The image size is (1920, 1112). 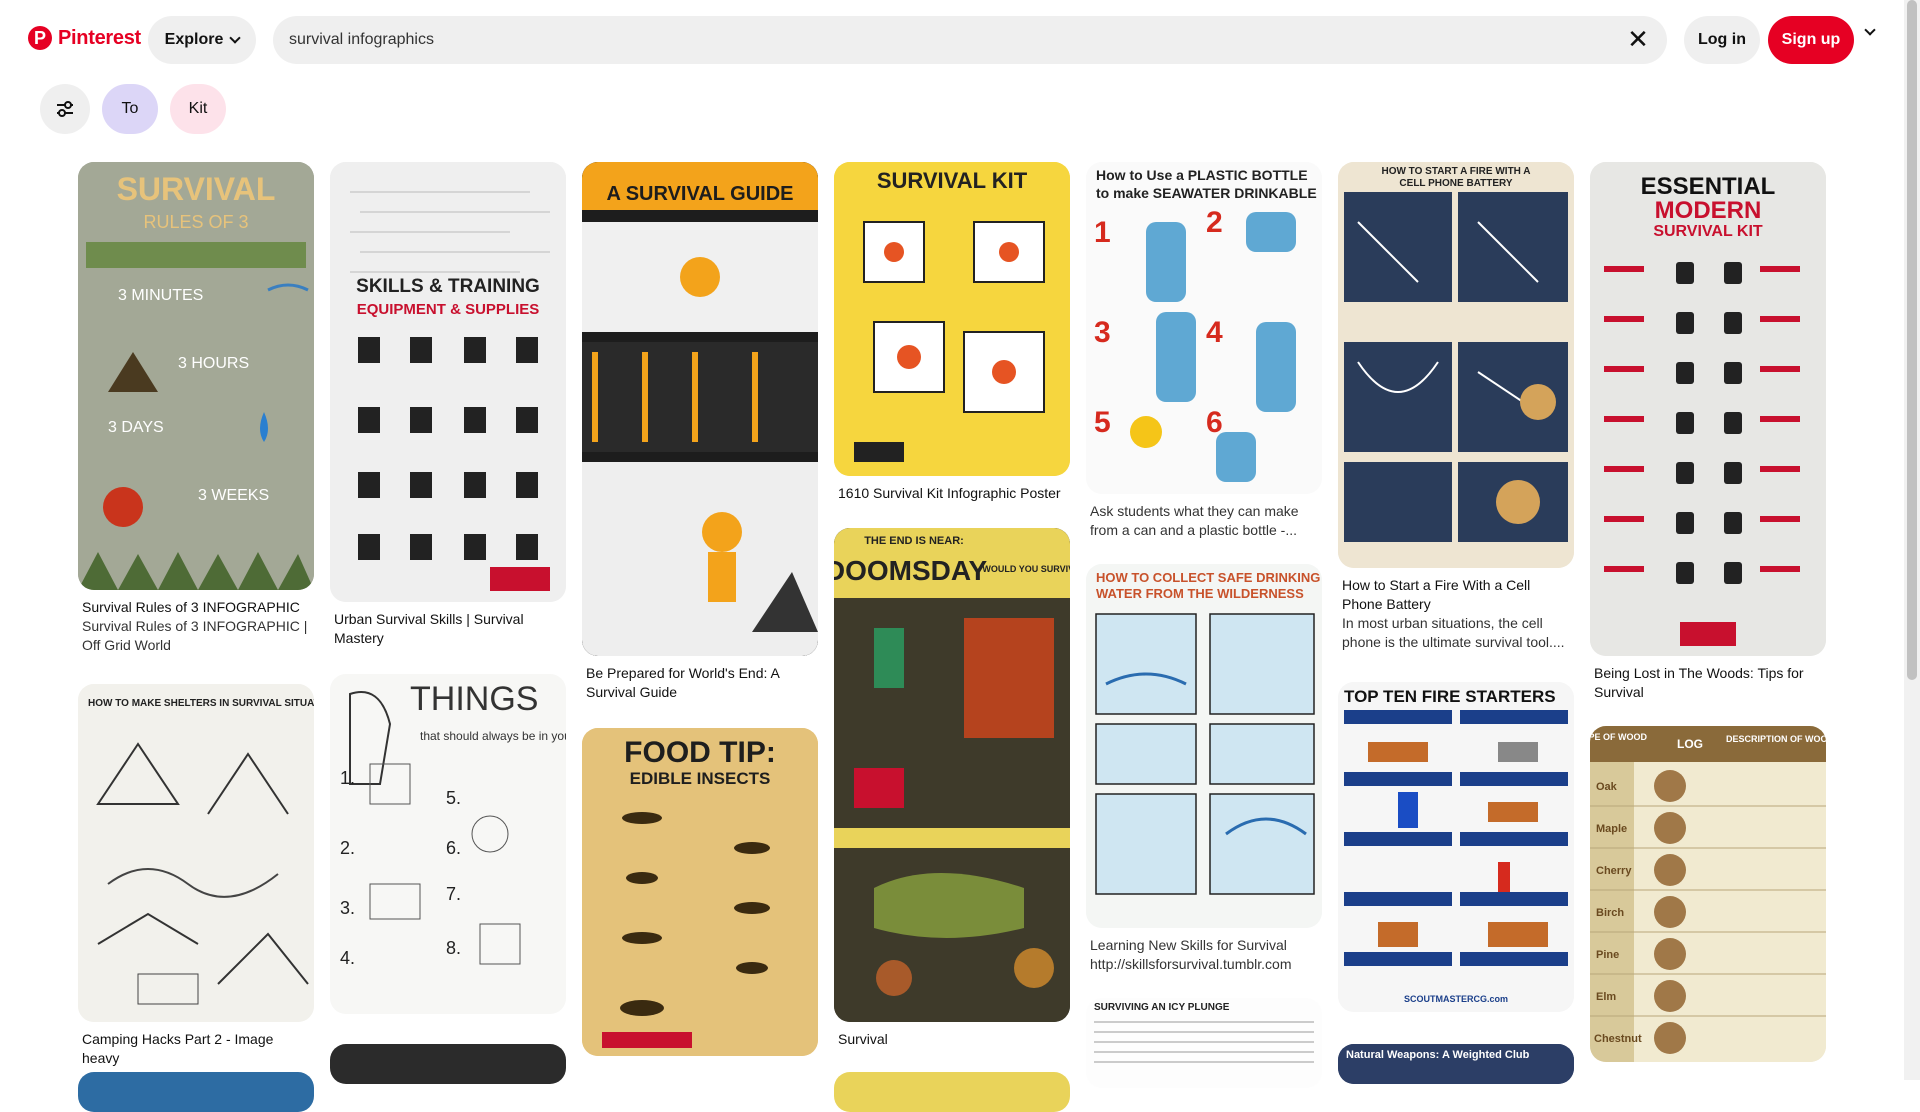 I want to click on signup-label: Sign up, so click(x=1811, y=39).